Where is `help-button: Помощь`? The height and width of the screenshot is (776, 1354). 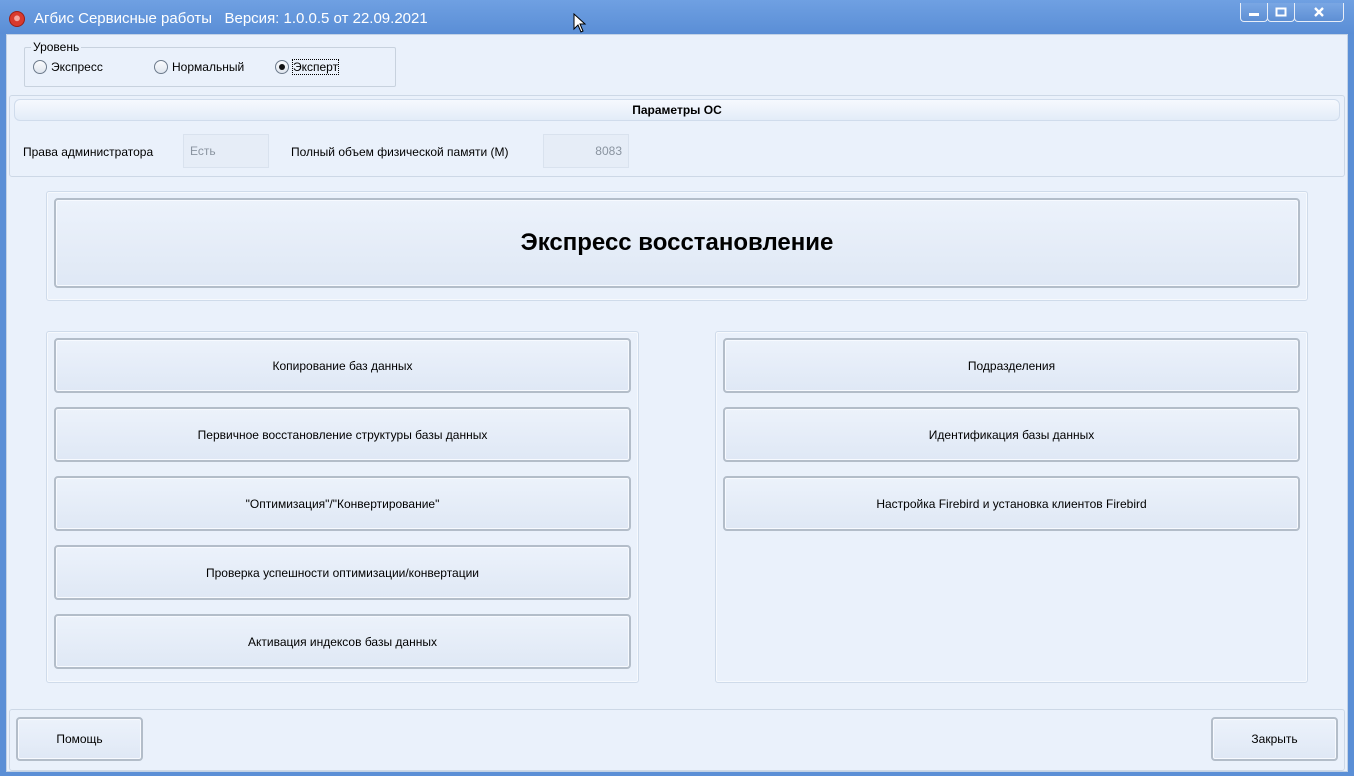
help-button: Помощь is located at coordinates (79, 739).